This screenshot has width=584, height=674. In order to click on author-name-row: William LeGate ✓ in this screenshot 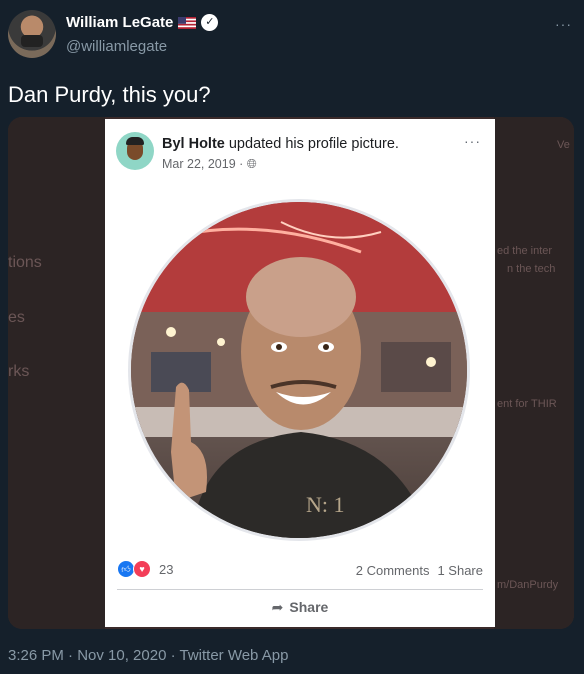, I will do `click(142, 22)`.